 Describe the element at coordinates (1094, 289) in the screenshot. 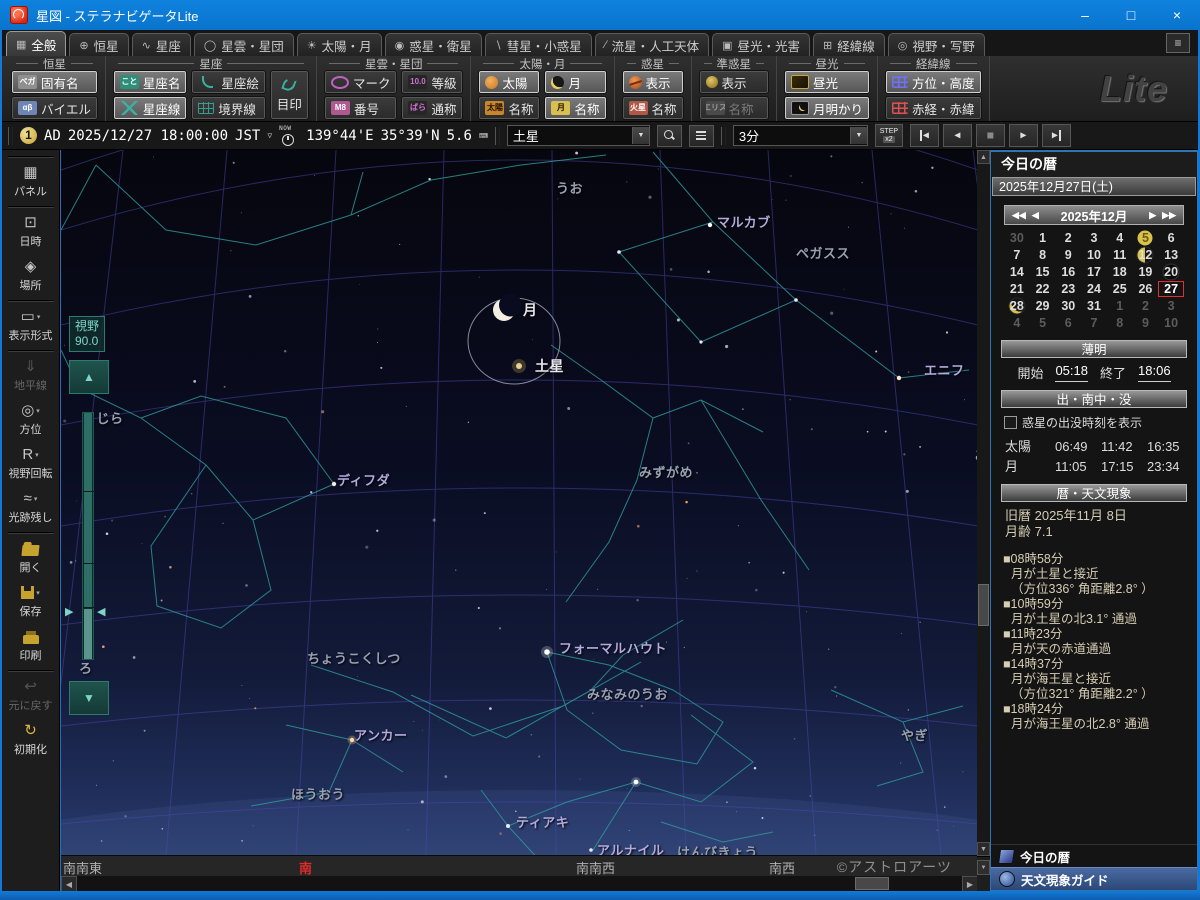

I see `calendar-day: 24` at that location.